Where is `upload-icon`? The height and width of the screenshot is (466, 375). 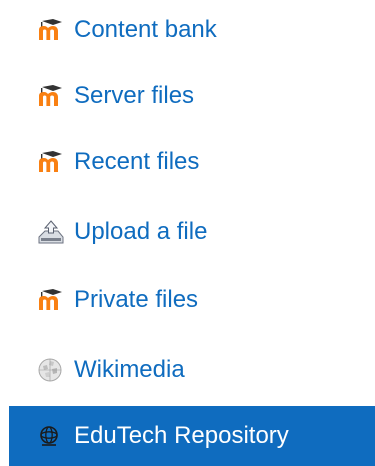 upload-icon is located at coordinates (52, 232).